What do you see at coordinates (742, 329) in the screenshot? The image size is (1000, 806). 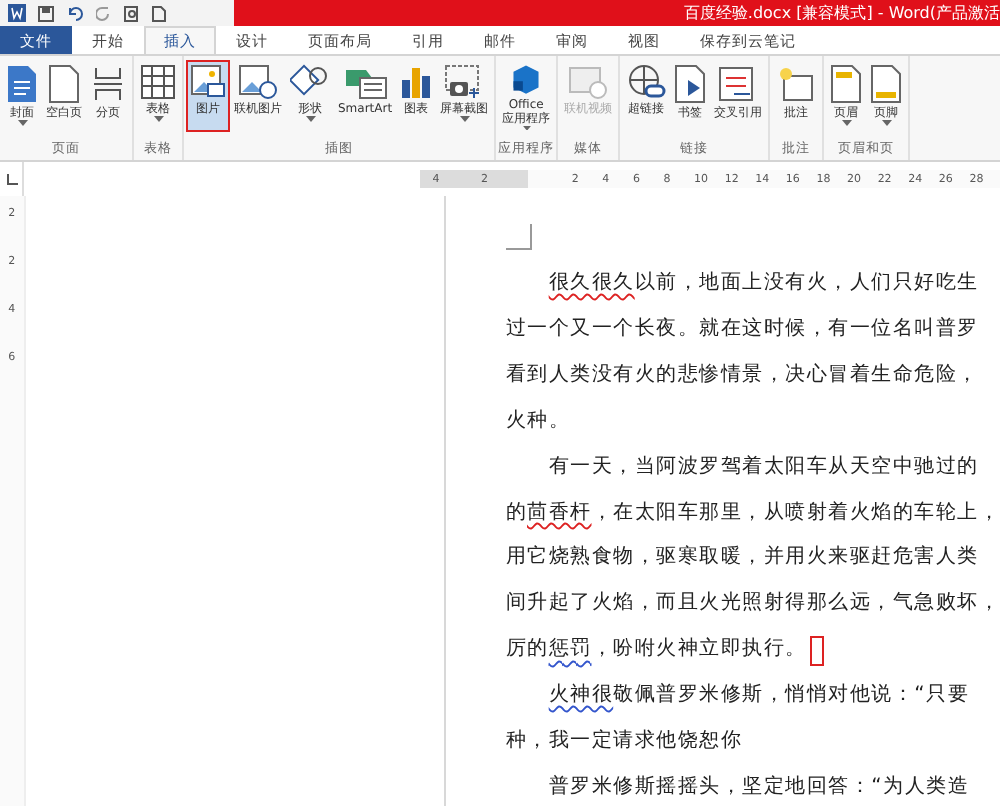 I see `document-text-line: 过一个又一个长夜。就在这时候，有一位名叫普罗` at bounding box center [742, 329].